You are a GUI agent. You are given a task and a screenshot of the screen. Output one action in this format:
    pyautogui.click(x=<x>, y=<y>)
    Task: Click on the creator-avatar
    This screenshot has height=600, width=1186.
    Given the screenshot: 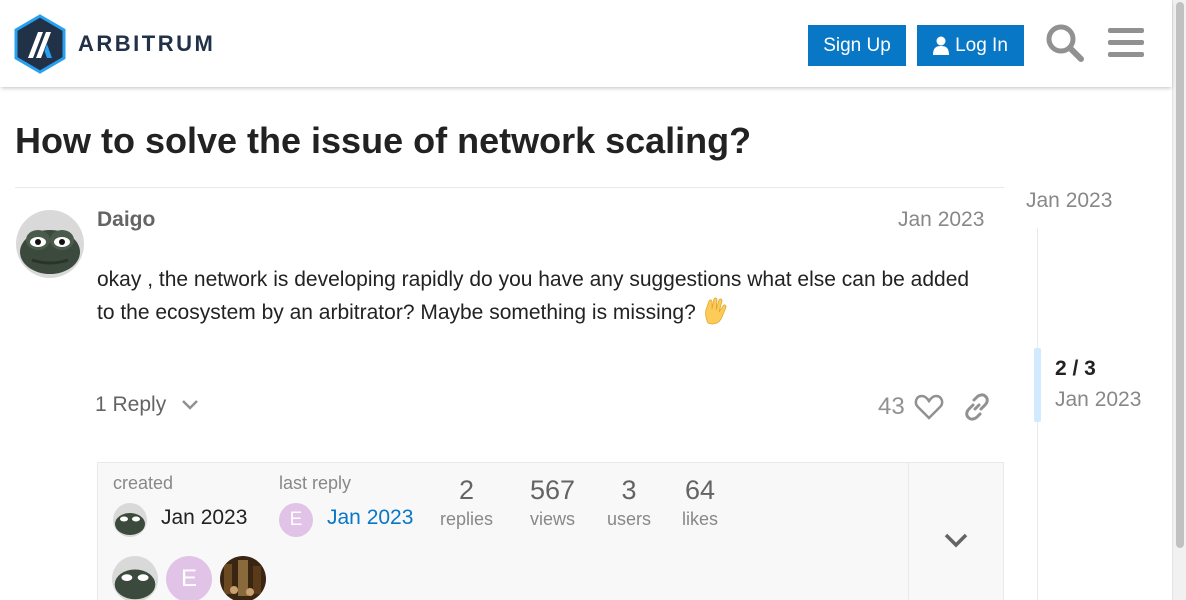 What is the action you would take?
    pyautogui.click(x=130, y=520)
    